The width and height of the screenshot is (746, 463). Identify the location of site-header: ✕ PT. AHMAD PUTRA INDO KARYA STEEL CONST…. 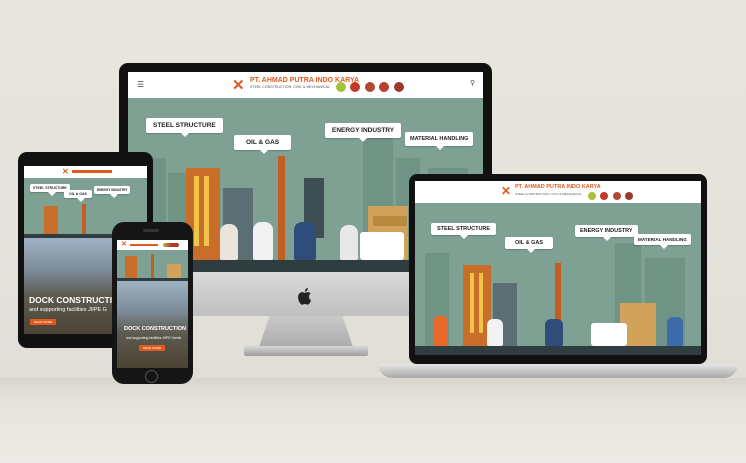
(558, 192).